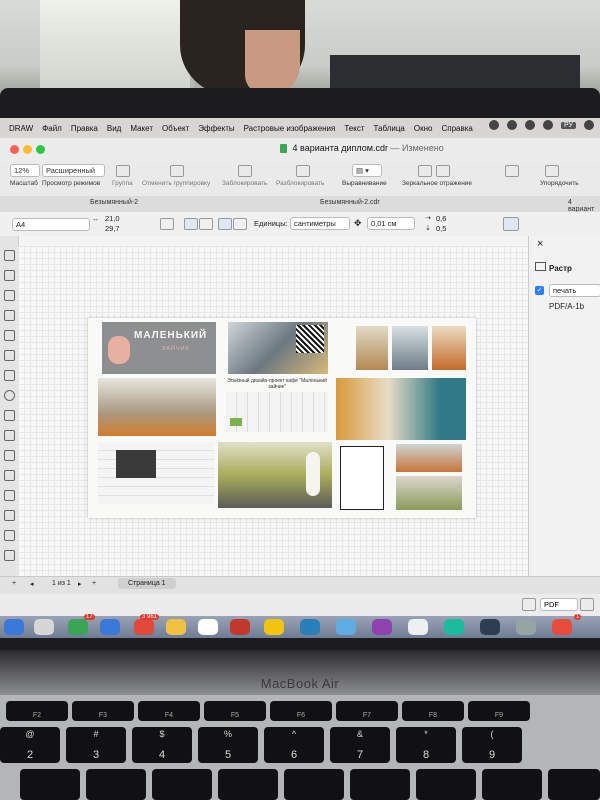 The width and height of the screenshot is (600, 800). What do you see at coordinates (350, 202) in the screenshot?
I see `tab-document-2: Безымянный-2.cdr` at bounding box center [350, 202].